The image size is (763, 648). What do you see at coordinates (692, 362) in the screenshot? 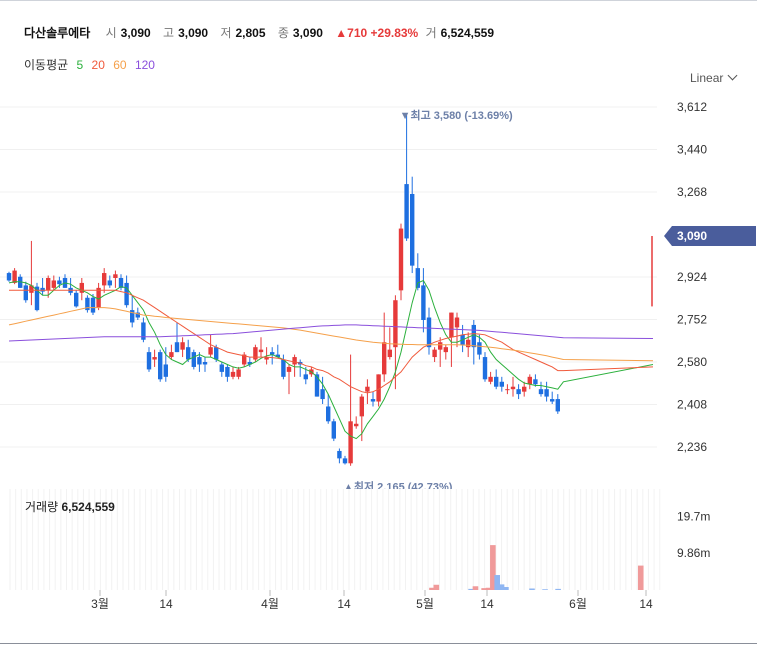
I see `price-axis-tick: 2,580` at bounding box center [692, 362].